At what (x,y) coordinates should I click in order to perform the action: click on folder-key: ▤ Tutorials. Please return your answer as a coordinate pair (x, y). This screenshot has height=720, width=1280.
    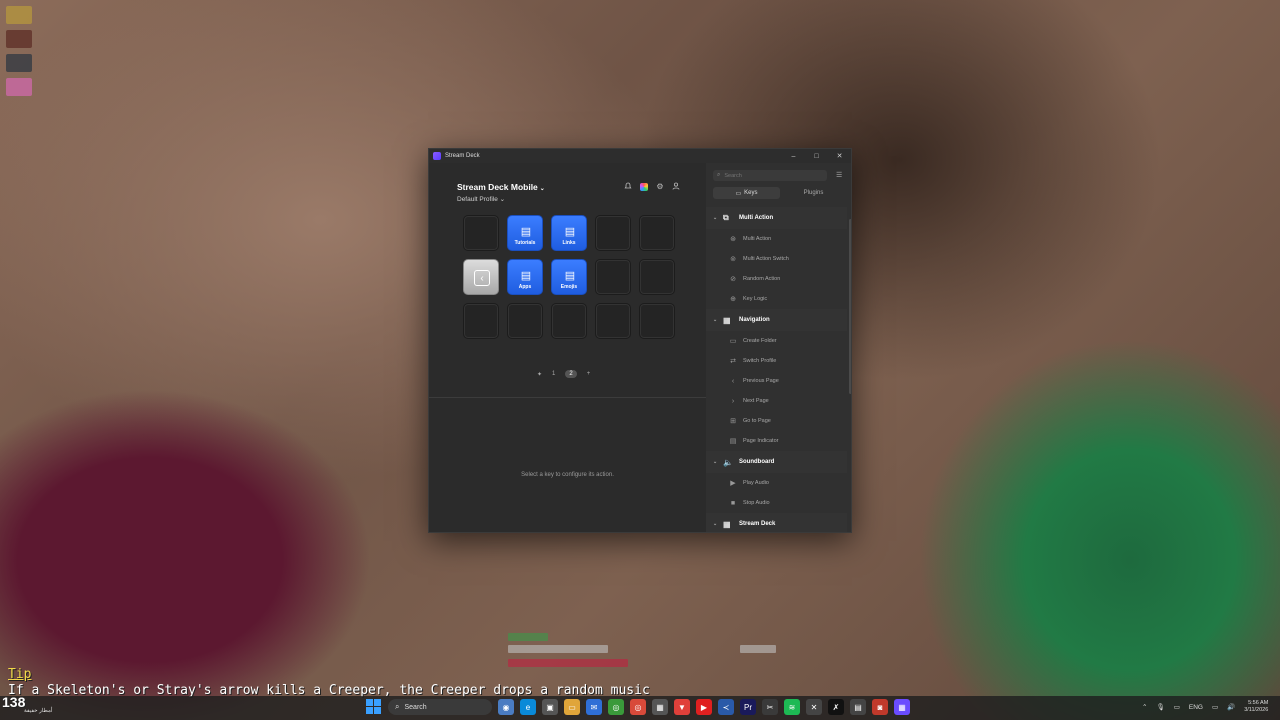
    Looking at the image, I should click on (525, 233).